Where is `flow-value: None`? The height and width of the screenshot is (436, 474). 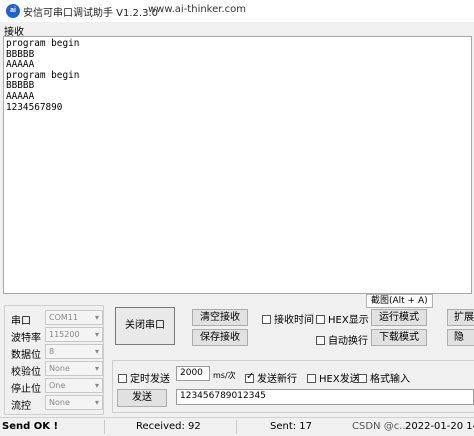
flow-value: None is located at coordinates (59, 402).